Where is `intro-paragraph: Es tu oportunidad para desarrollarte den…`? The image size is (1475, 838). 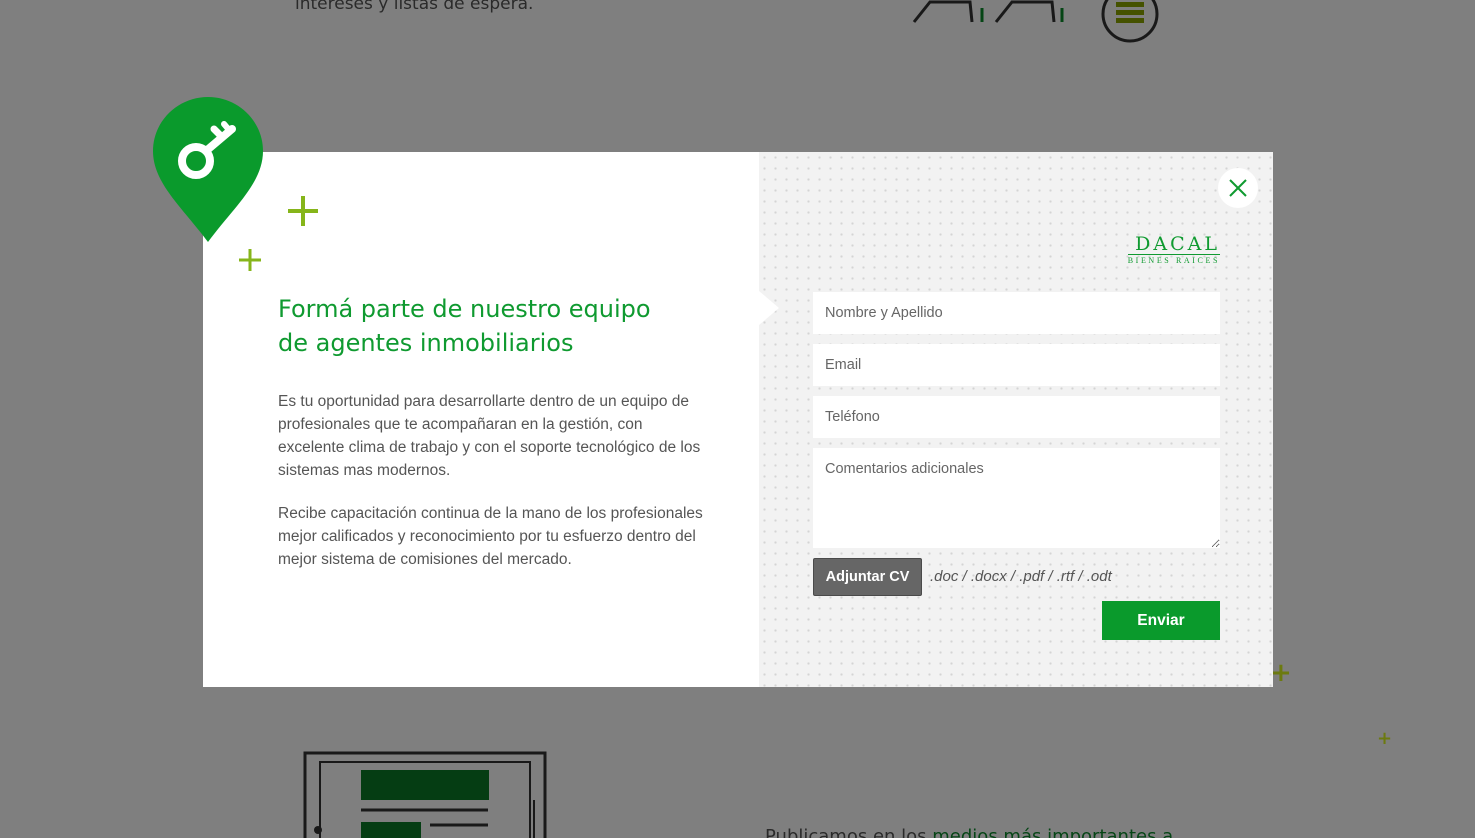
intro-paragraph: Es tu oportunidad para desarrollarte den… is located at coordinates (489, 436).